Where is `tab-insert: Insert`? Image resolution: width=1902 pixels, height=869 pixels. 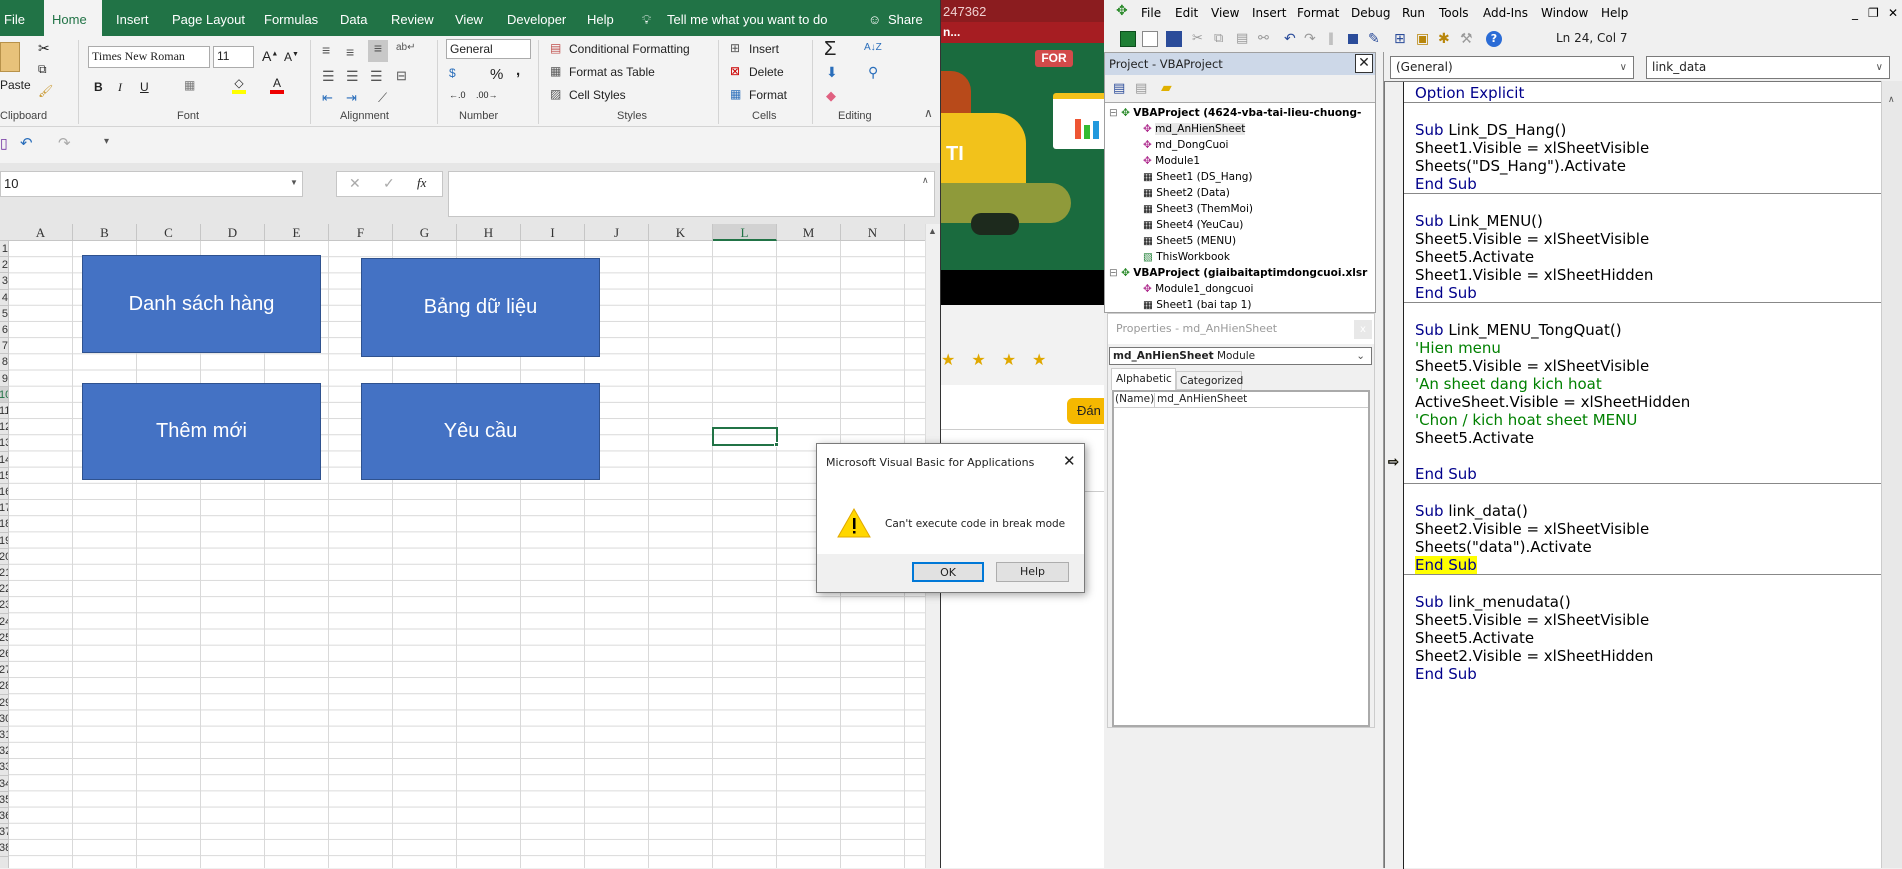
tab-insert: Insert is located at coordinates (132, 18).